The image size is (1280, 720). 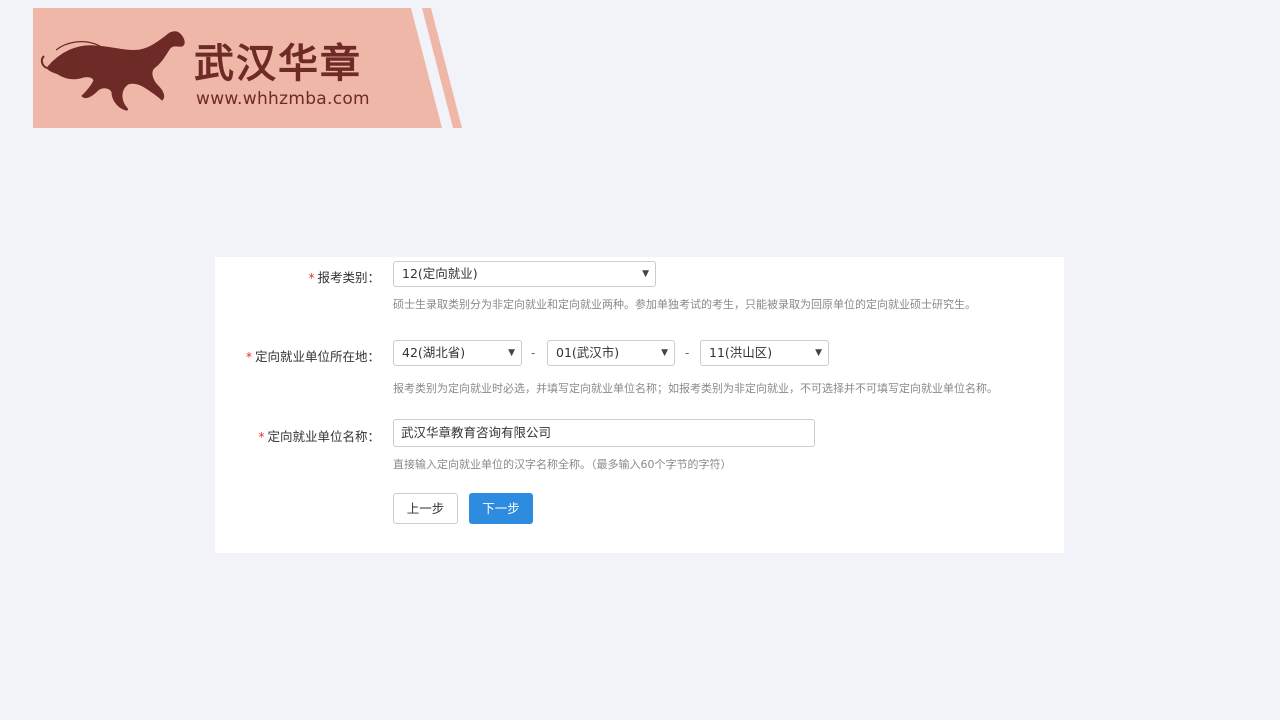 I want to click on next-step-button: 下一步, so click(x=501, y=508).